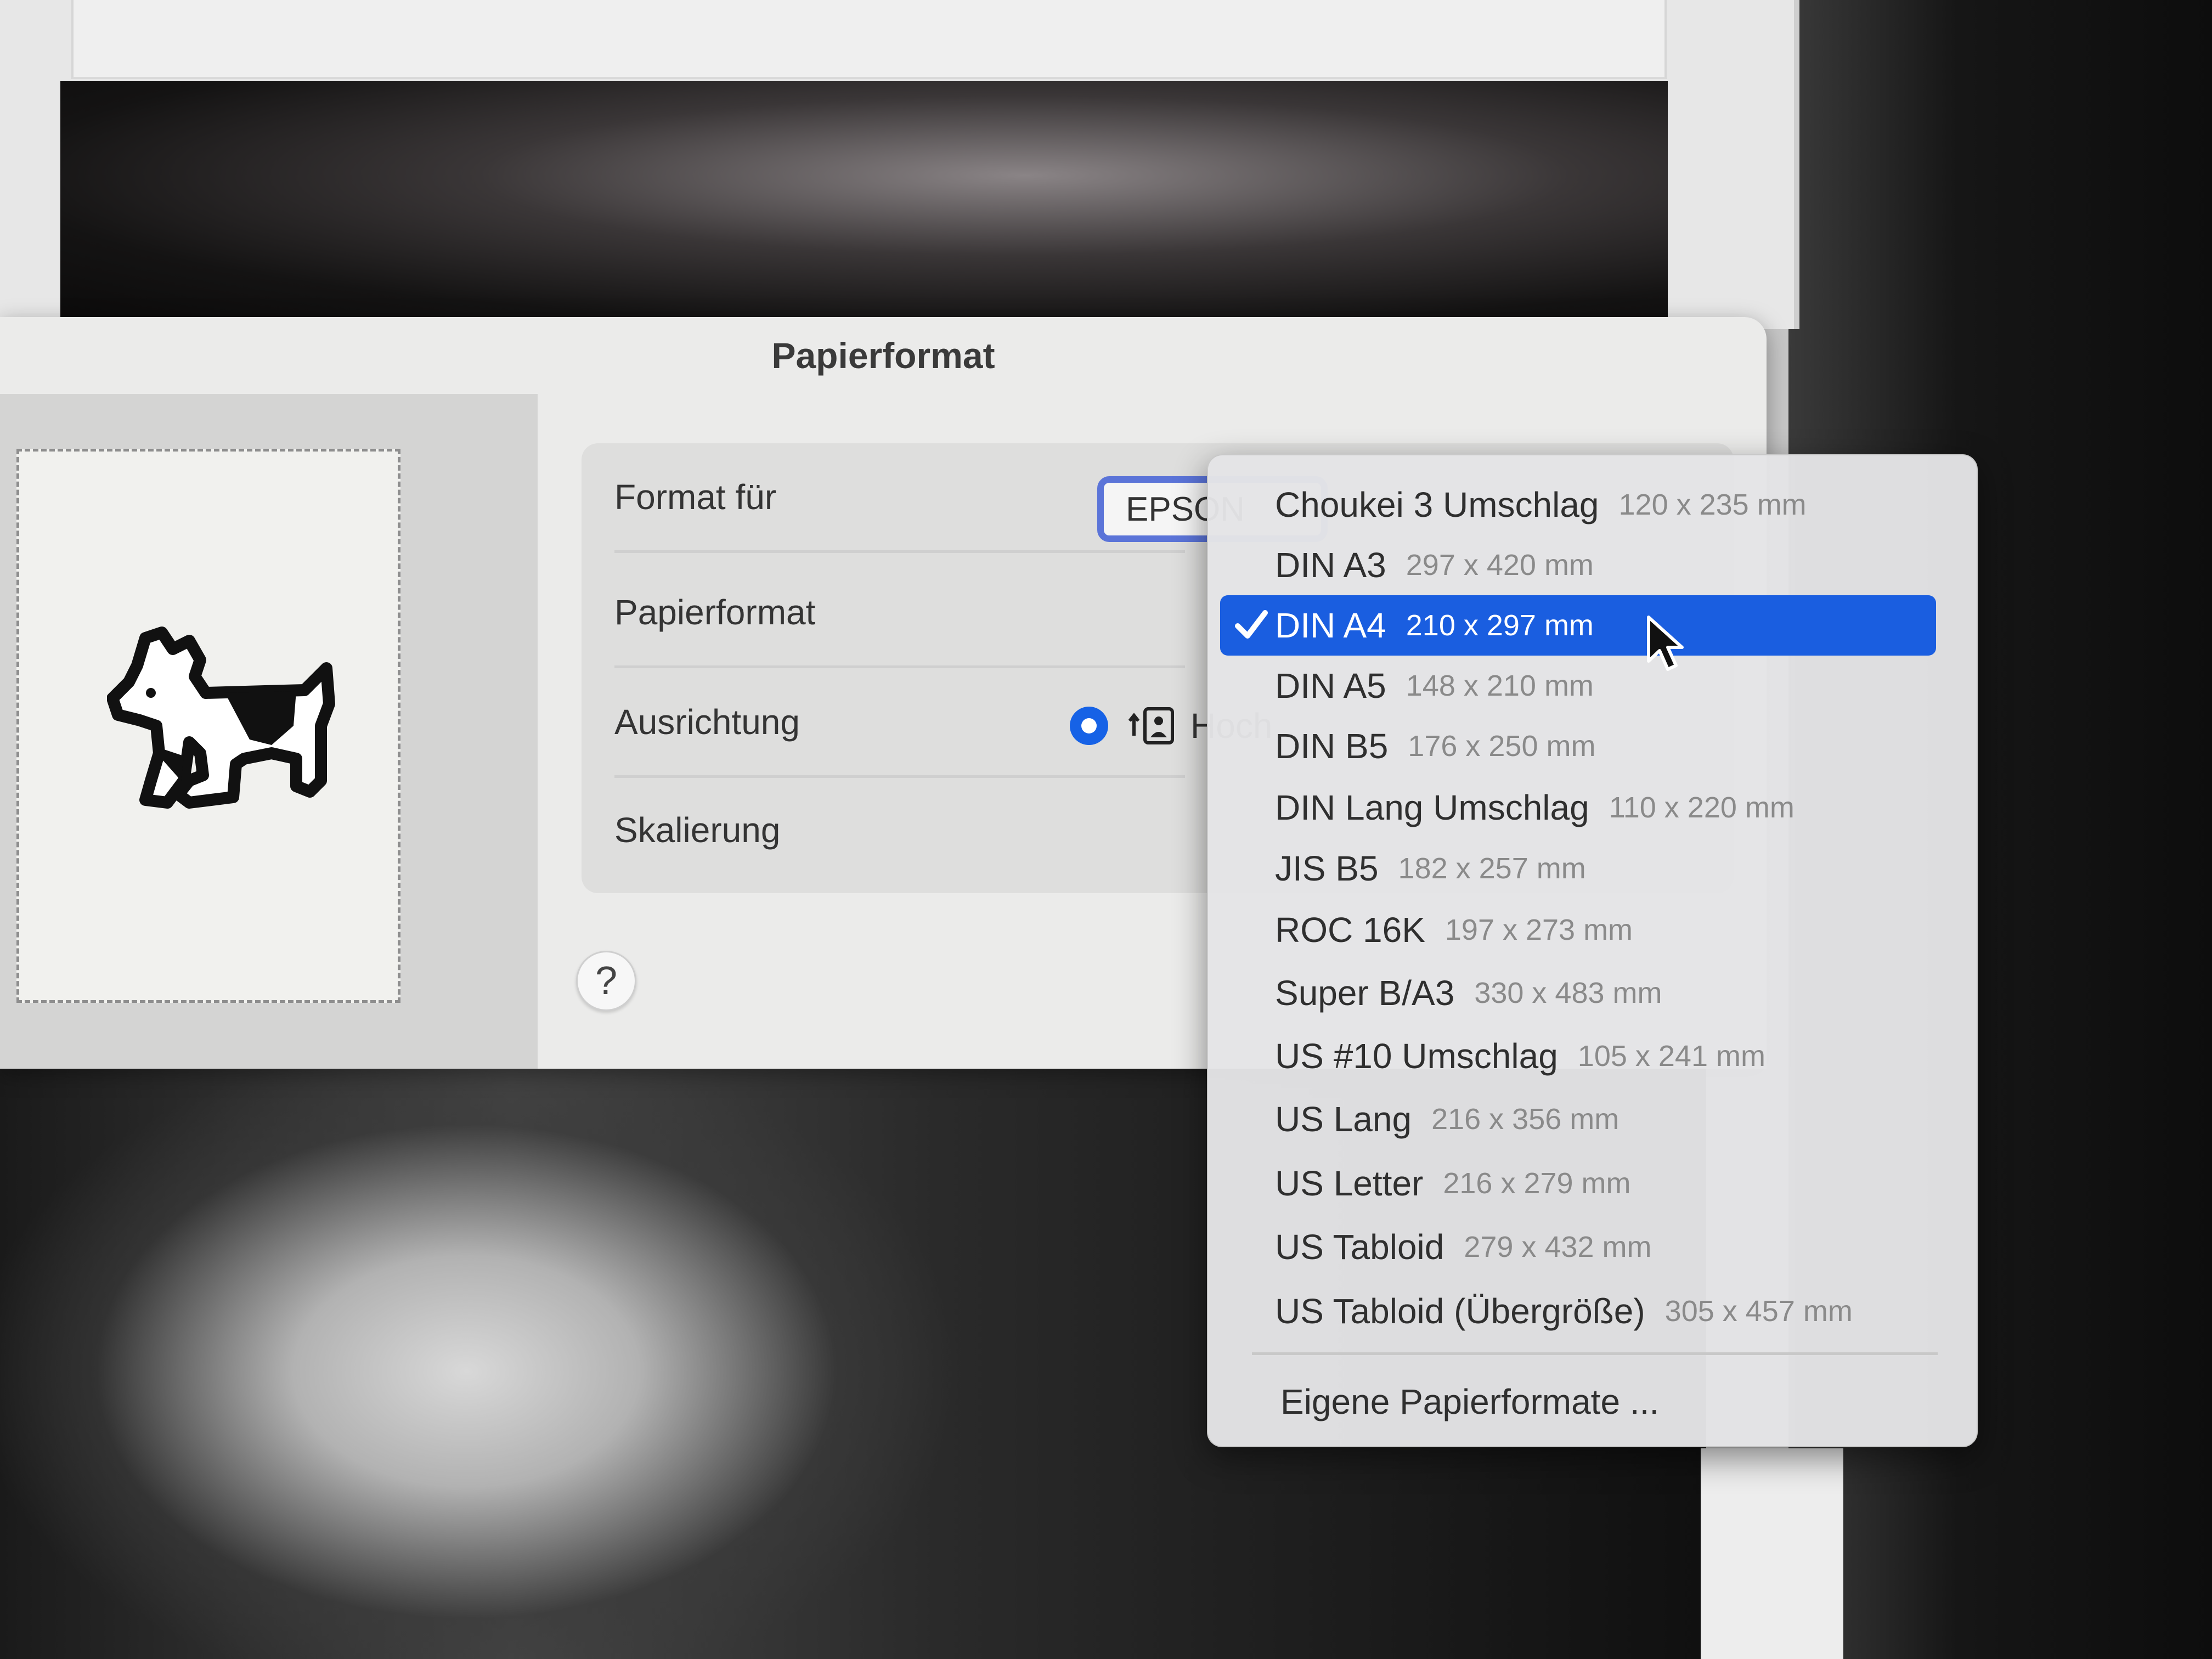 The height and width of the screenshot is (1659, 2212). What do you see at coordinates (869, 39) in the screenshot?
I see `background-window-toolbar` at bounding box center [869, 39].